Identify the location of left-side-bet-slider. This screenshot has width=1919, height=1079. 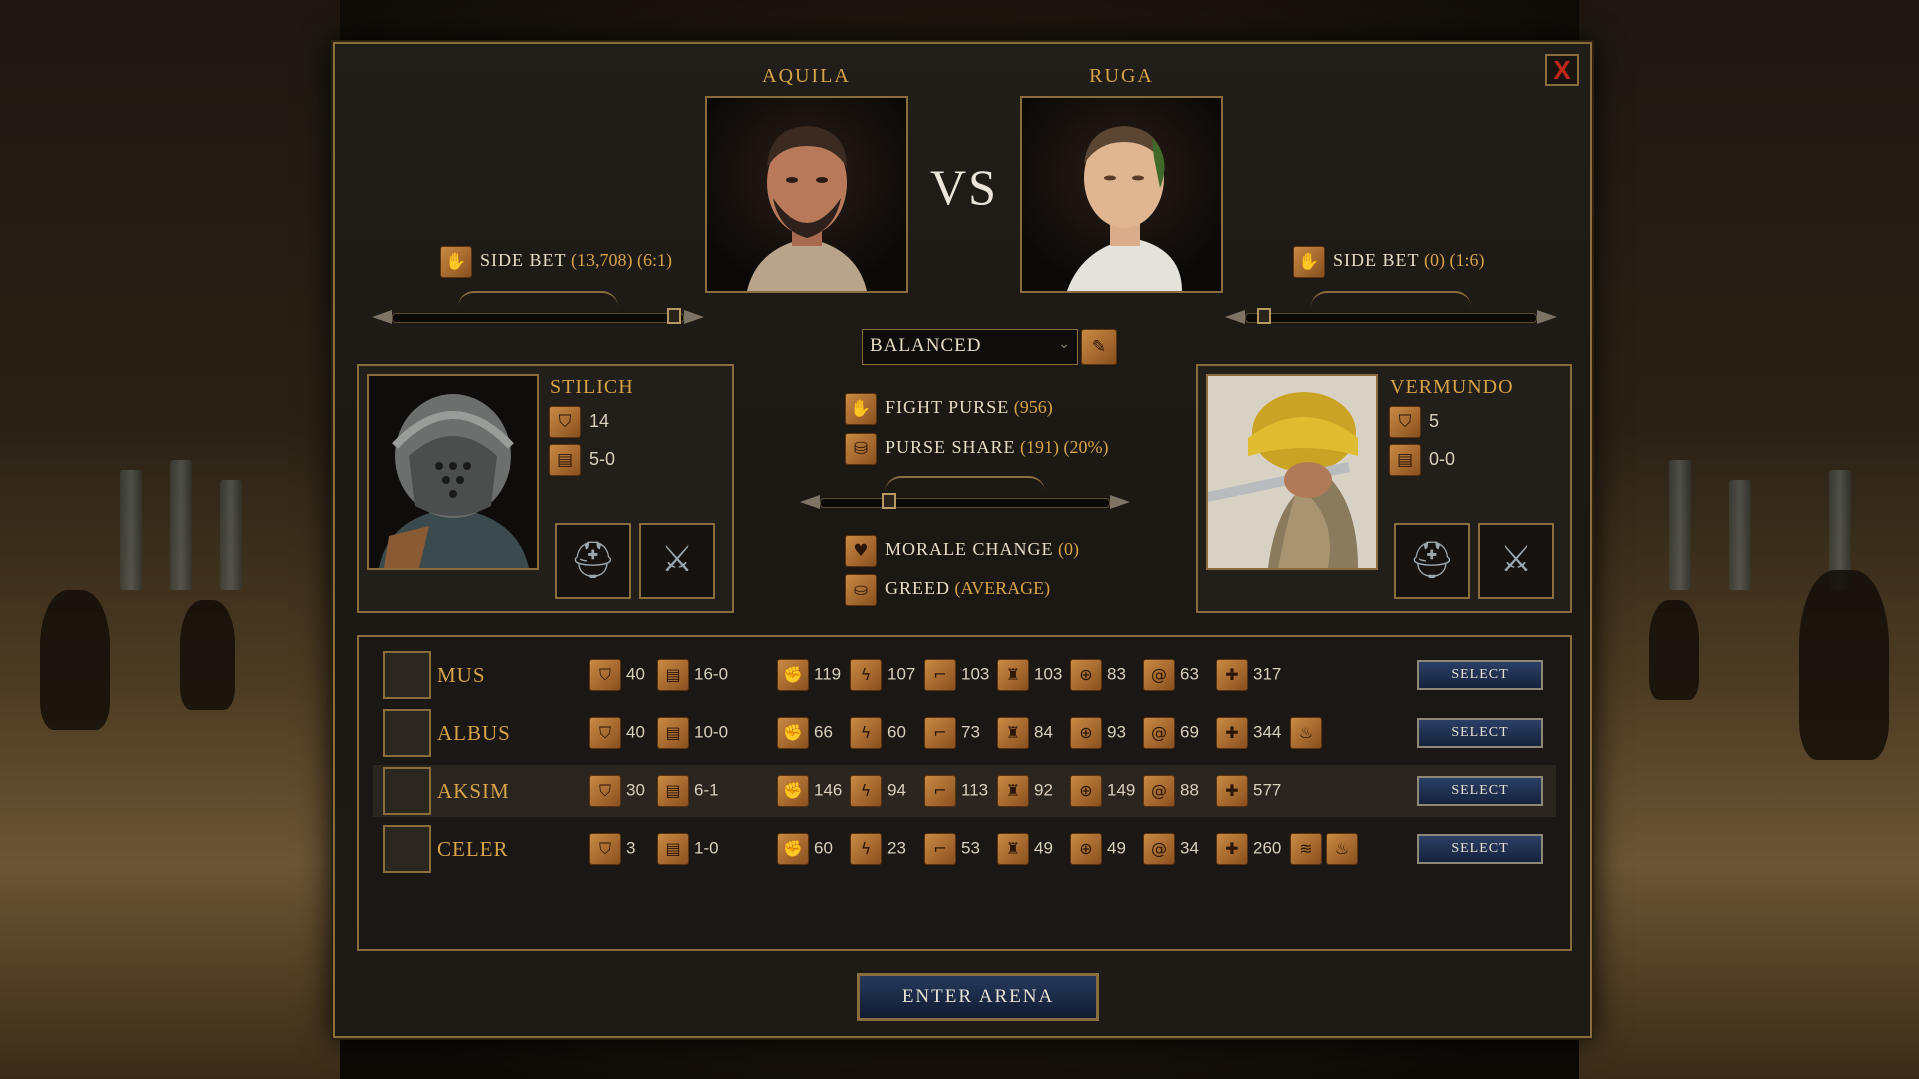
(538, 309).